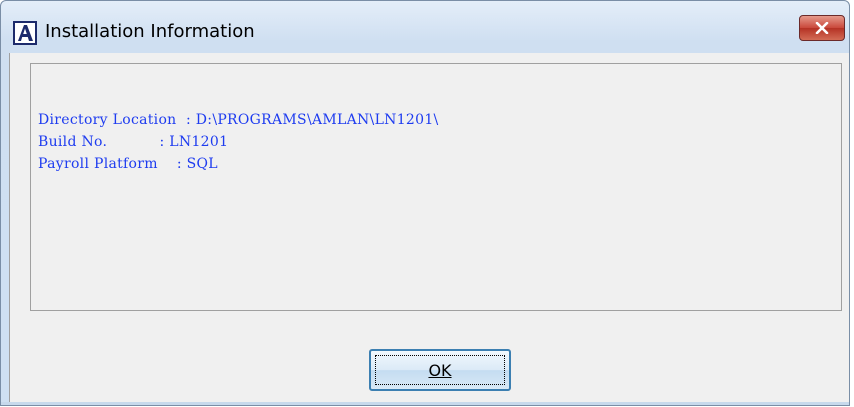  What do you see at coordinates (425, 27) in the screenshot?
I see `title-bar: Installation Information` at bounding box center [425, 27].